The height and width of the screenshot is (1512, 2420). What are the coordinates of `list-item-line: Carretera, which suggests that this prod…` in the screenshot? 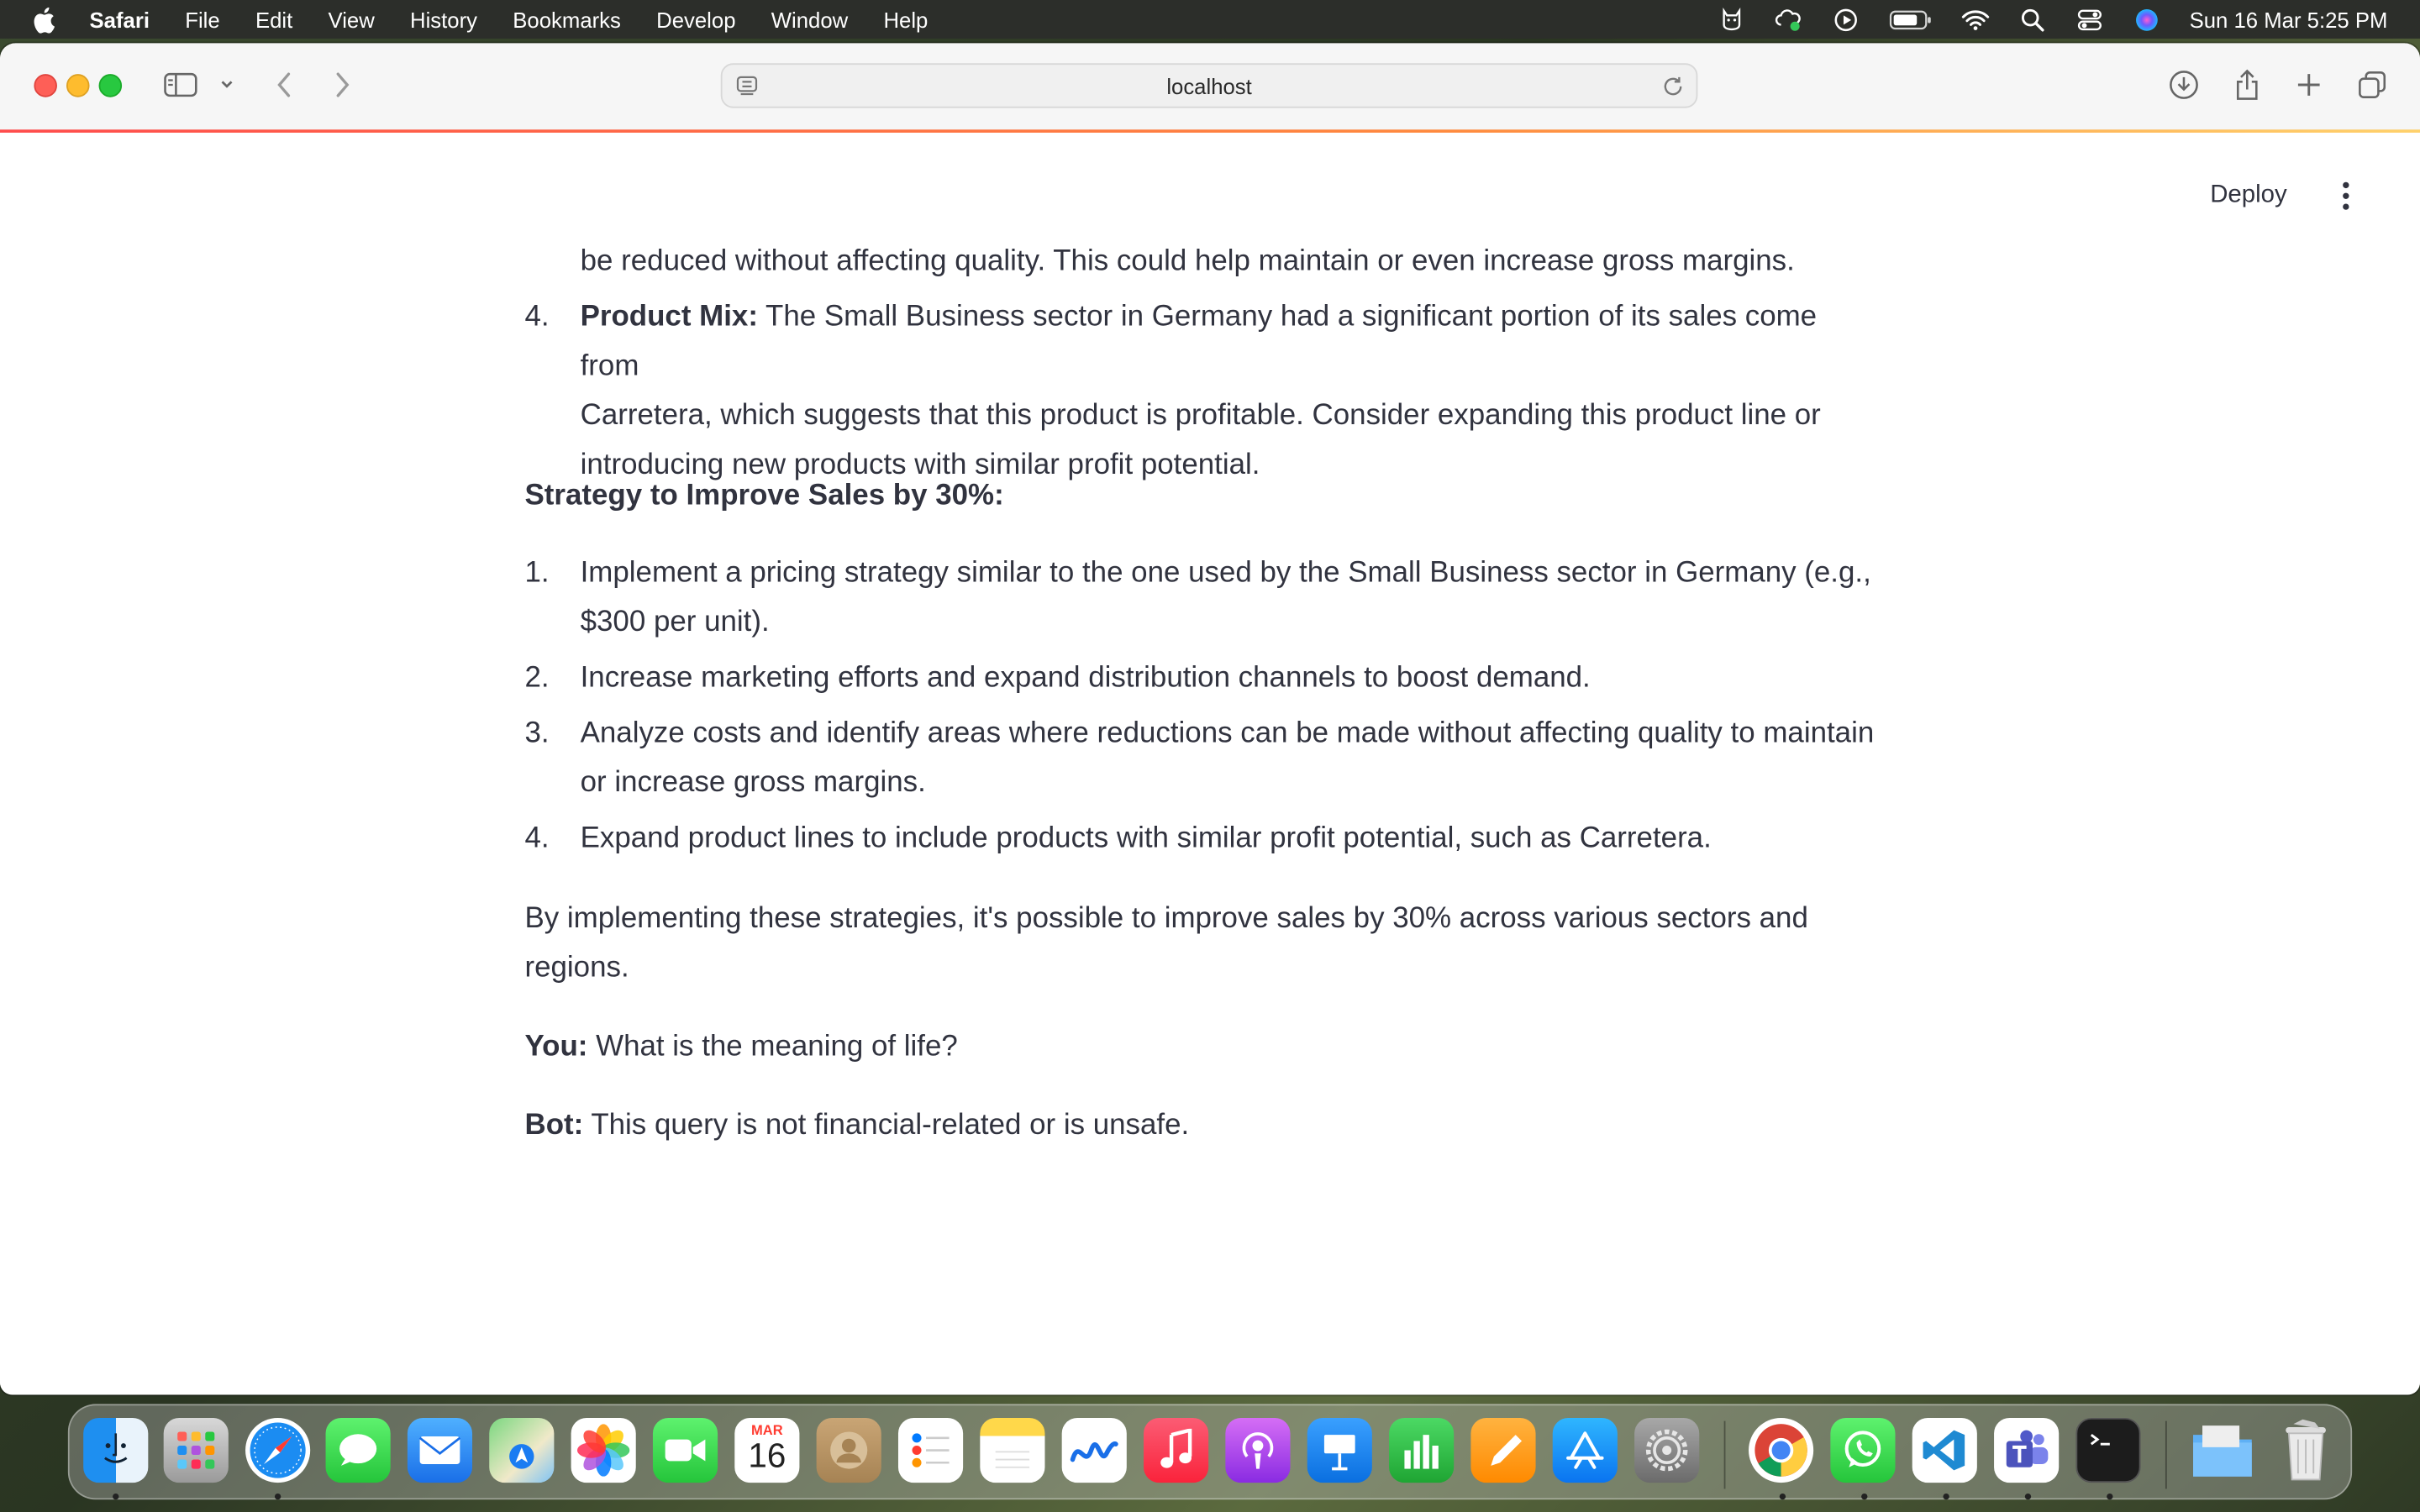 It's located at (1200, 416).